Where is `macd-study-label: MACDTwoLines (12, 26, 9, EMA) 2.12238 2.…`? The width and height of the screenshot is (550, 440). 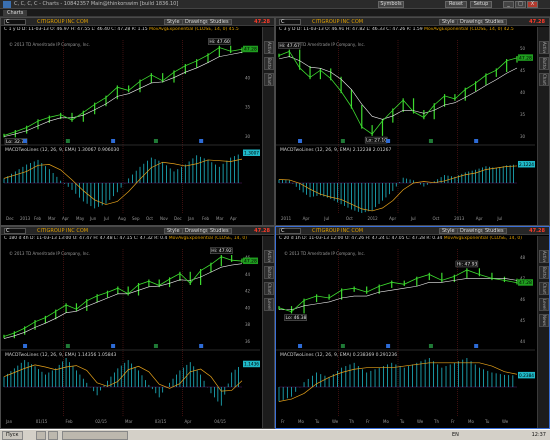
macd-study-label: MACDTwoLines (12, 26, 9, EMA) 2.12238 2.… is located at coordinates (336, 150).